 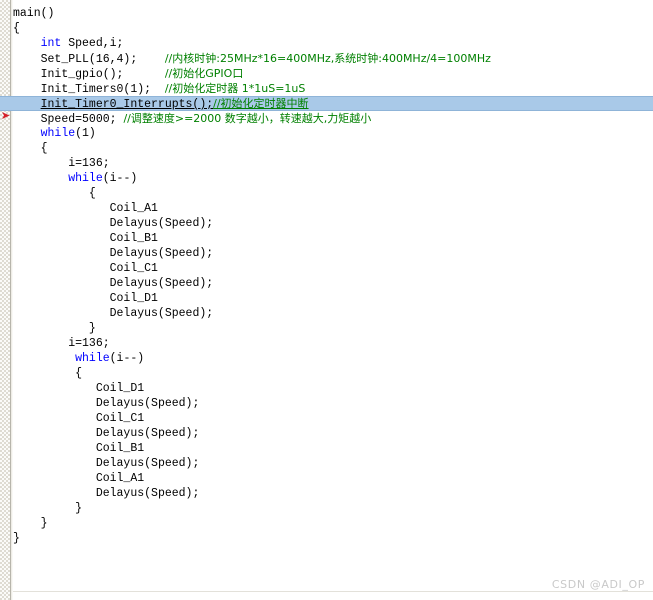 What do you see at coordinates (333, 43) in the screenshot?
I see `code-line: int Speed,i;` at bounding box center [333, 43].